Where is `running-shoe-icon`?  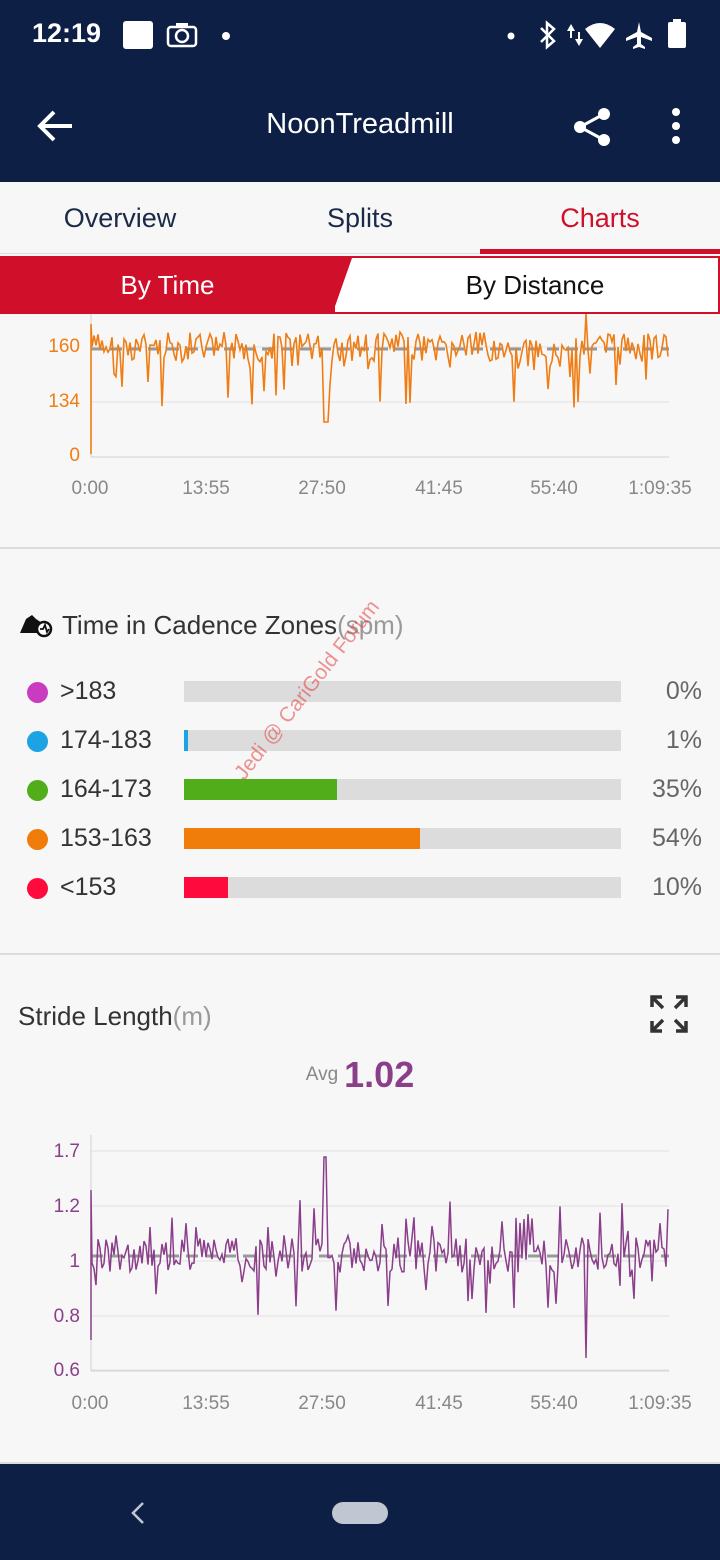
running-shoe-icon is located at coordinates (36, 626).